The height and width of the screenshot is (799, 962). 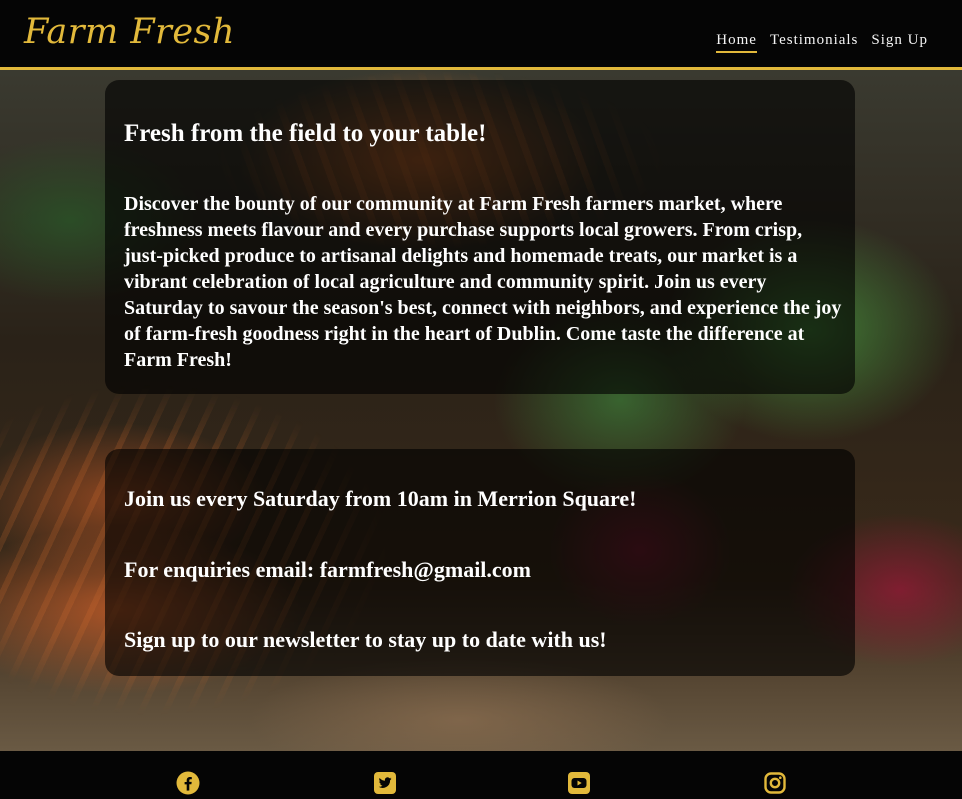 What do you see at coordinates (386, 784) in the screenshot?
I see `twitter-icon` at bounding box center [386, 784].